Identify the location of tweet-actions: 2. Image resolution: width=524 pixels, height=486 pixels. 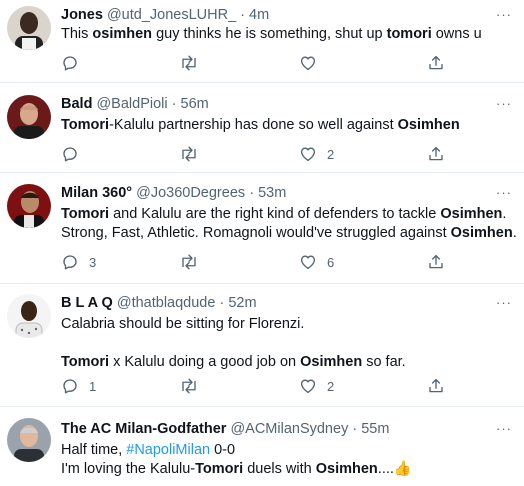
(256, 154).